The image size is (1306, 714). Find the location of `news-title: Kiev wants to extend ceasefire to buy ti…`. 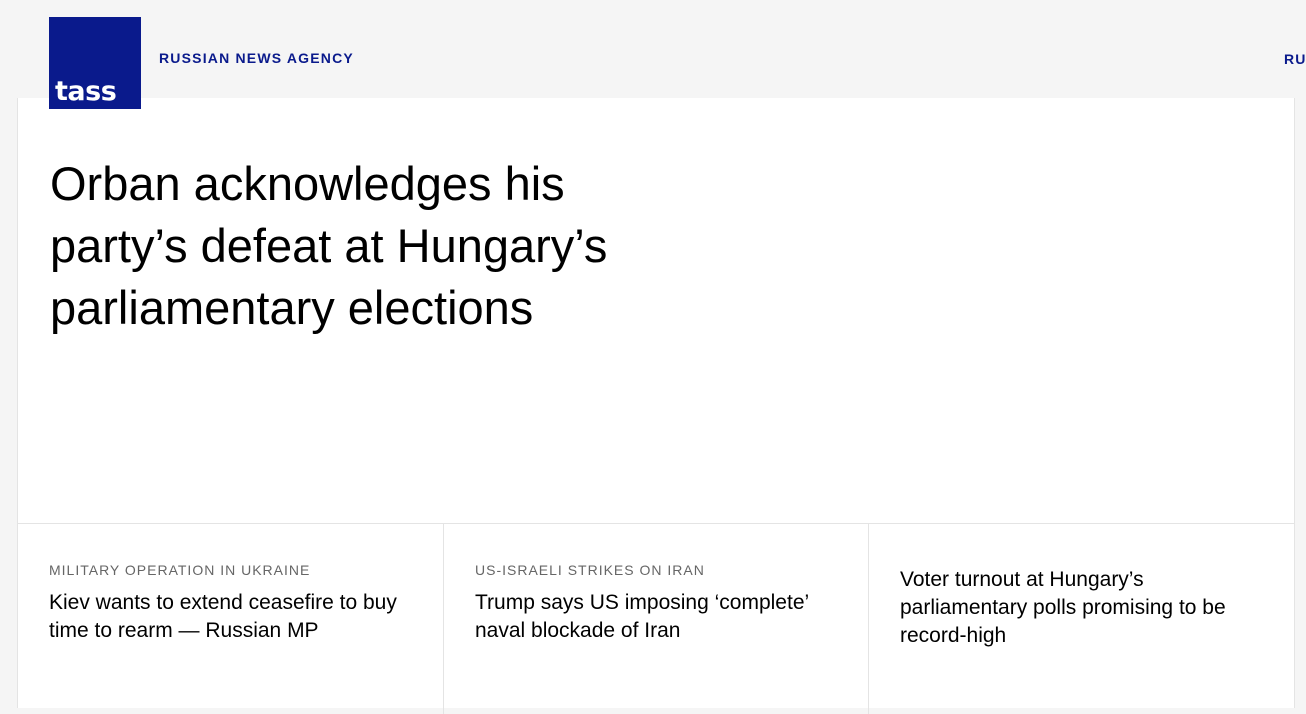

news-title: Kiev wants to extend ceasefire to buy ti… is located at coordinates (236, 617).